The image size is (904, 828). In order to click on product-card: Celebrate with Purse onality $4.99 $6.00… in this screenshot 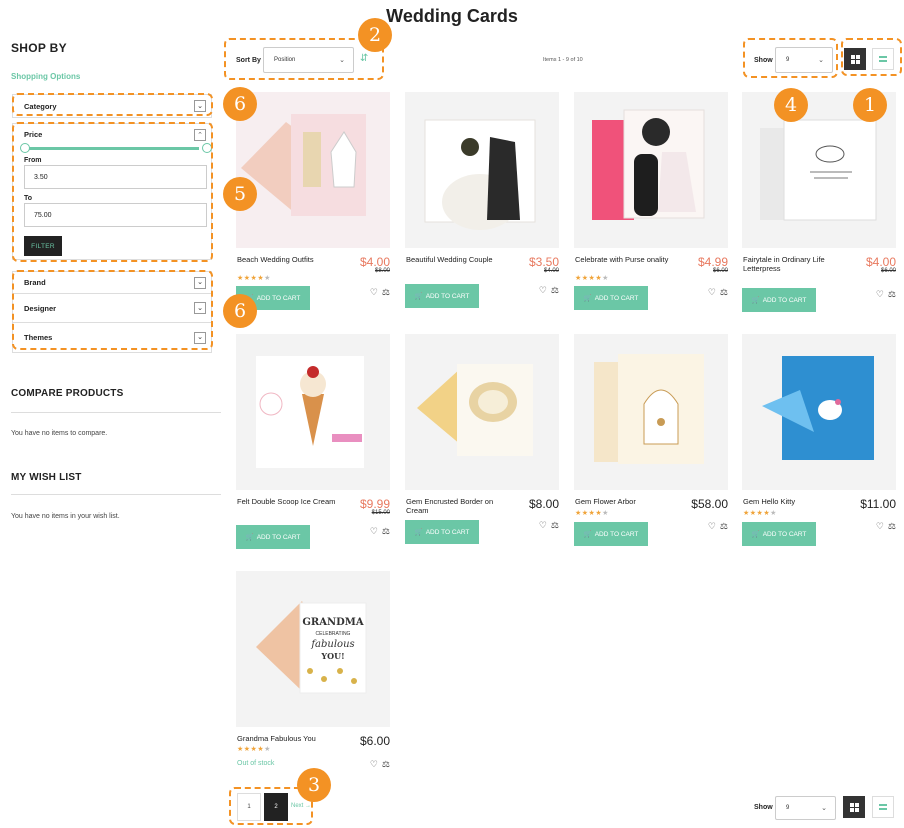, I will do `click(652, 202)`.